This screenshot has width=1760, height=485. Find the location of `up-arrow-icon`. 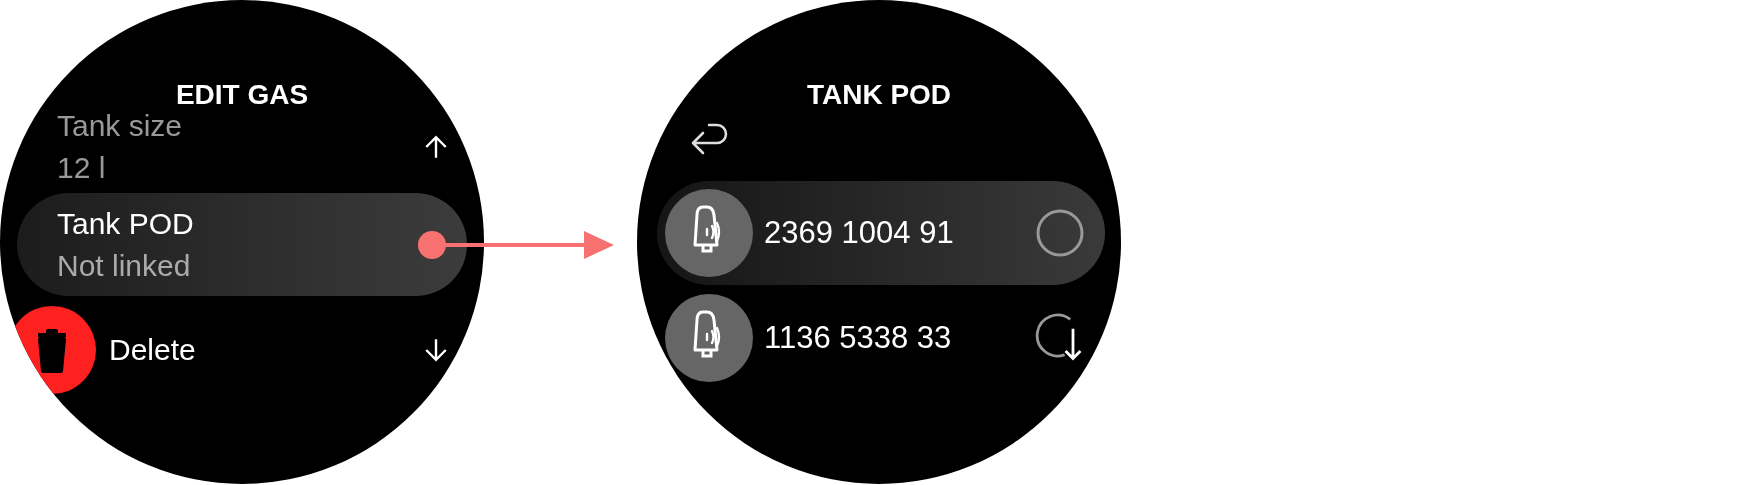

up-arrow-icon is located at coordinates (436, 146).